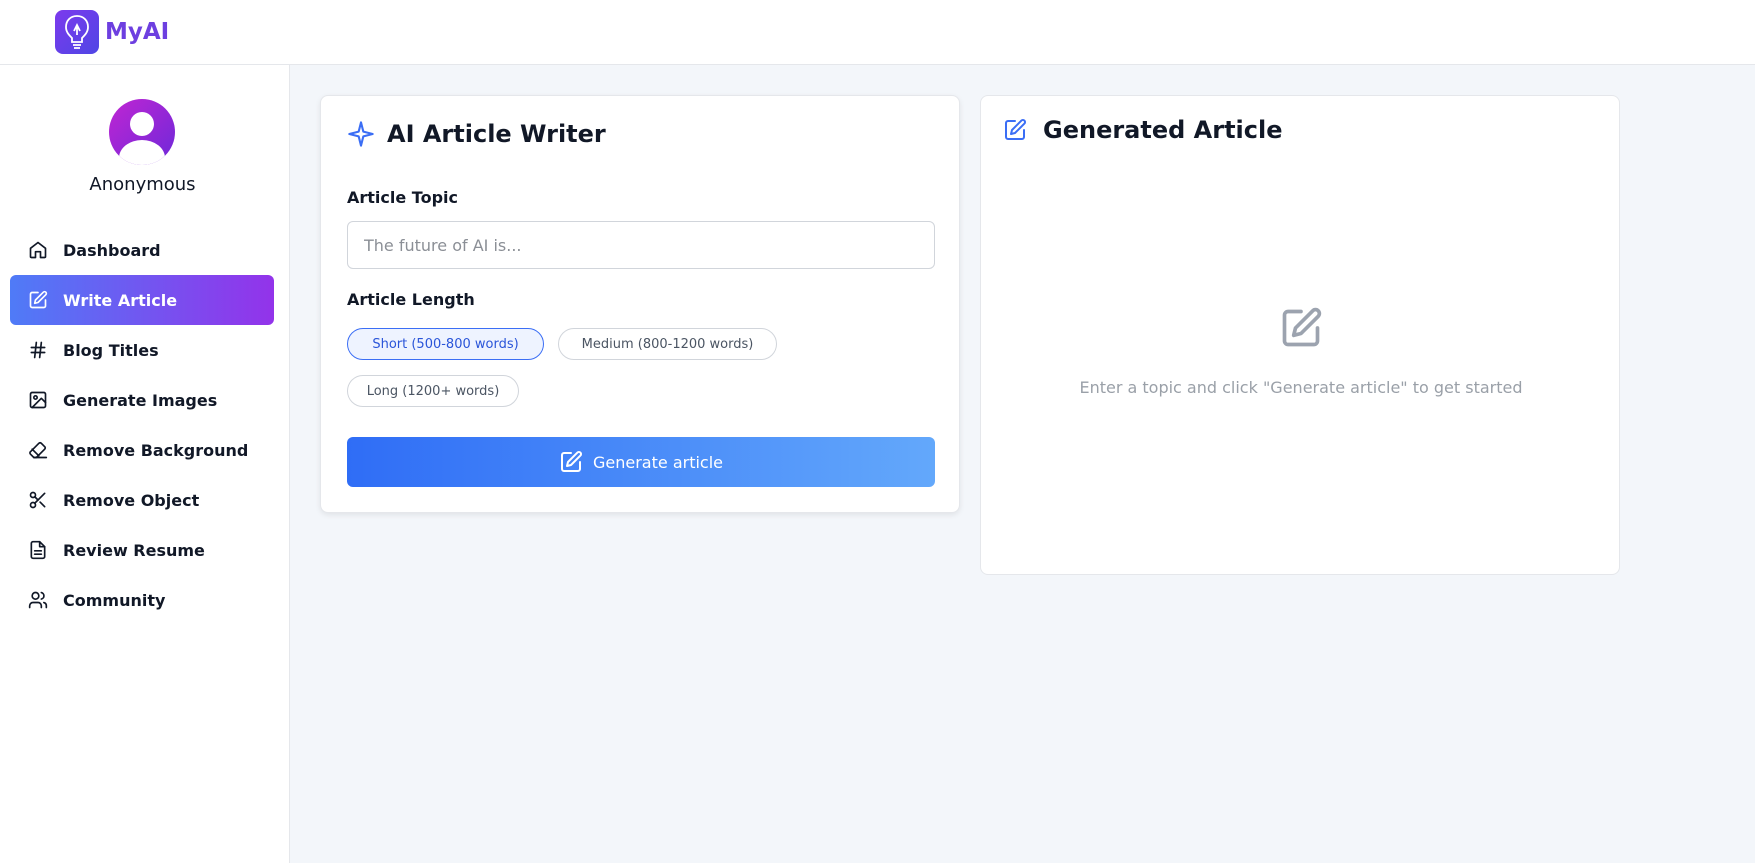  What do you see at coordinates (1302, 327) in the screenshot?
I see `edit-placeholder-icon` at bounding box center [1302, 327].